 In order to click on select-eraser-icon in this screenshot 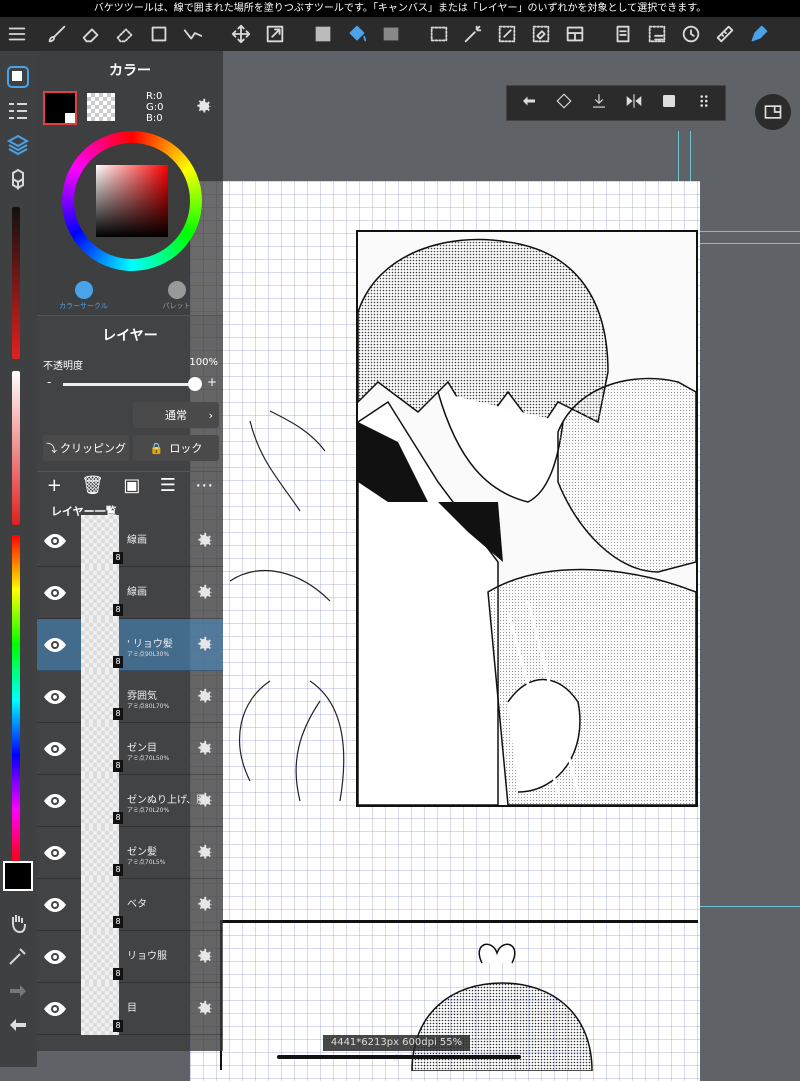, I will do `click(541, 34)`.